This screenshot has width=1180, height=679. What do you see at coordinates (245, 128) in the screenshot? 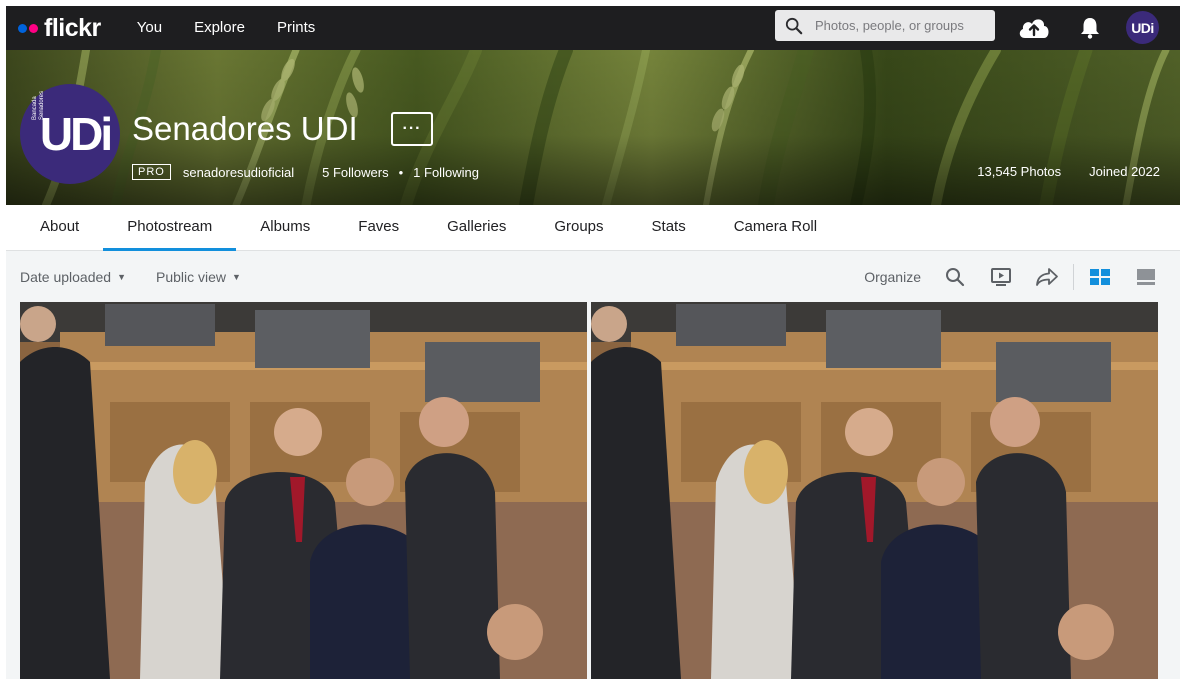
I see `profile-name: Senadores UDI` at bounding box center [245, 128].